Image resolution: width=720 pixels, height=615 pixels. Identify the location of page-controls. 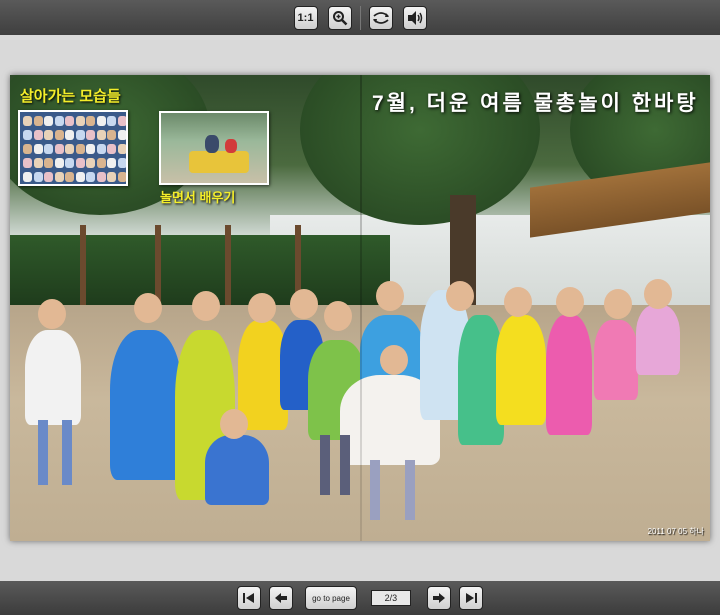
(397, 17).